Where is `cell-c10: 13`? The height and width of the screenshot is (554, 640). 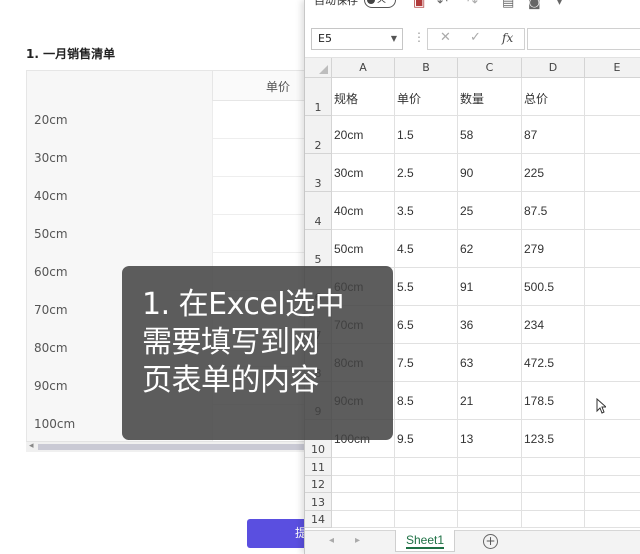 cell-c10: 13 is located at coordinates (490, 439).